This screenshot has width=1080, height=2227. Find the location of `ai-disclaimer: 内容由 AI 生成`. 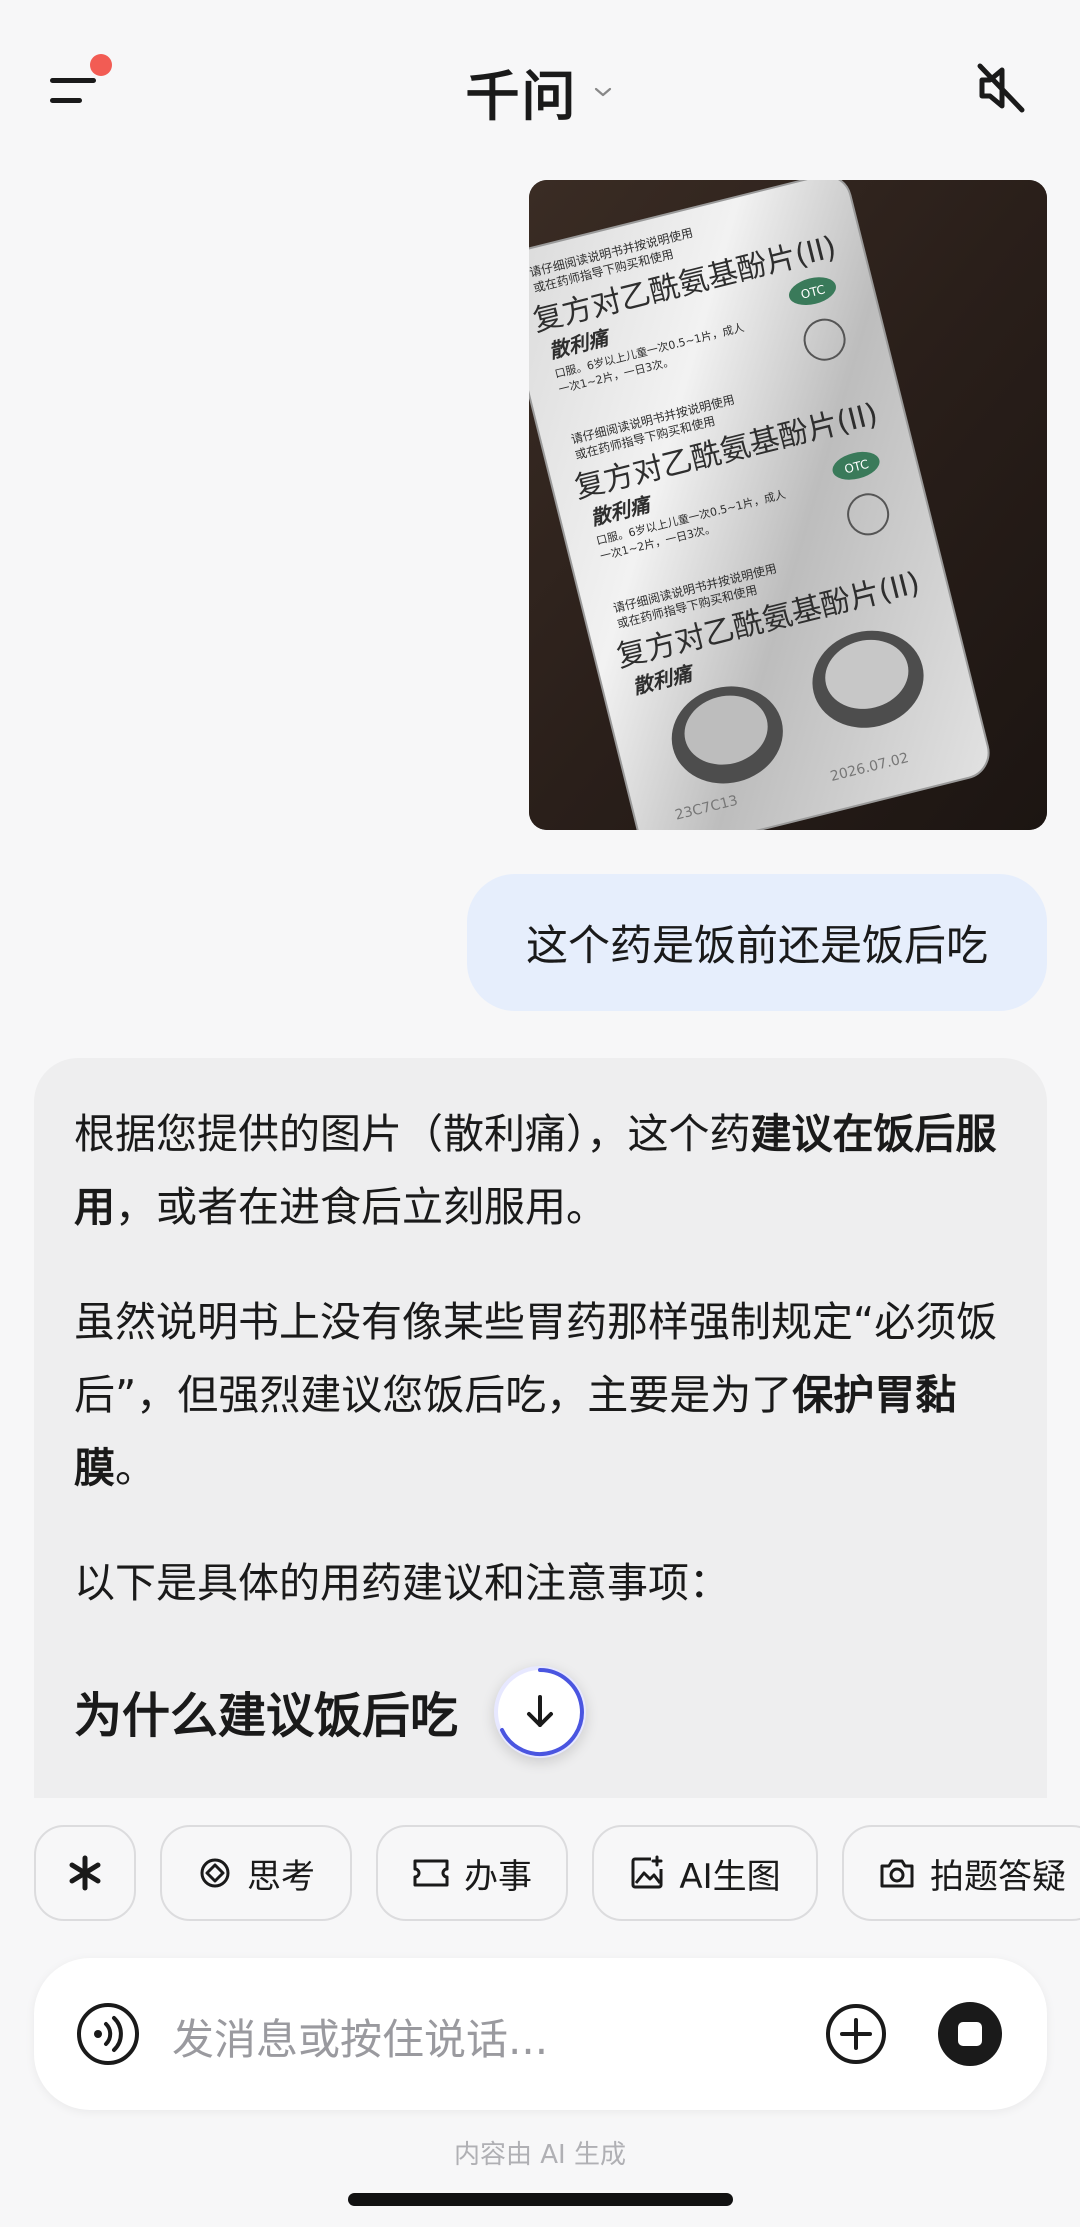

ai-disclaimer: 内容由 AI 生成 is located at coordinates (540, 2155).